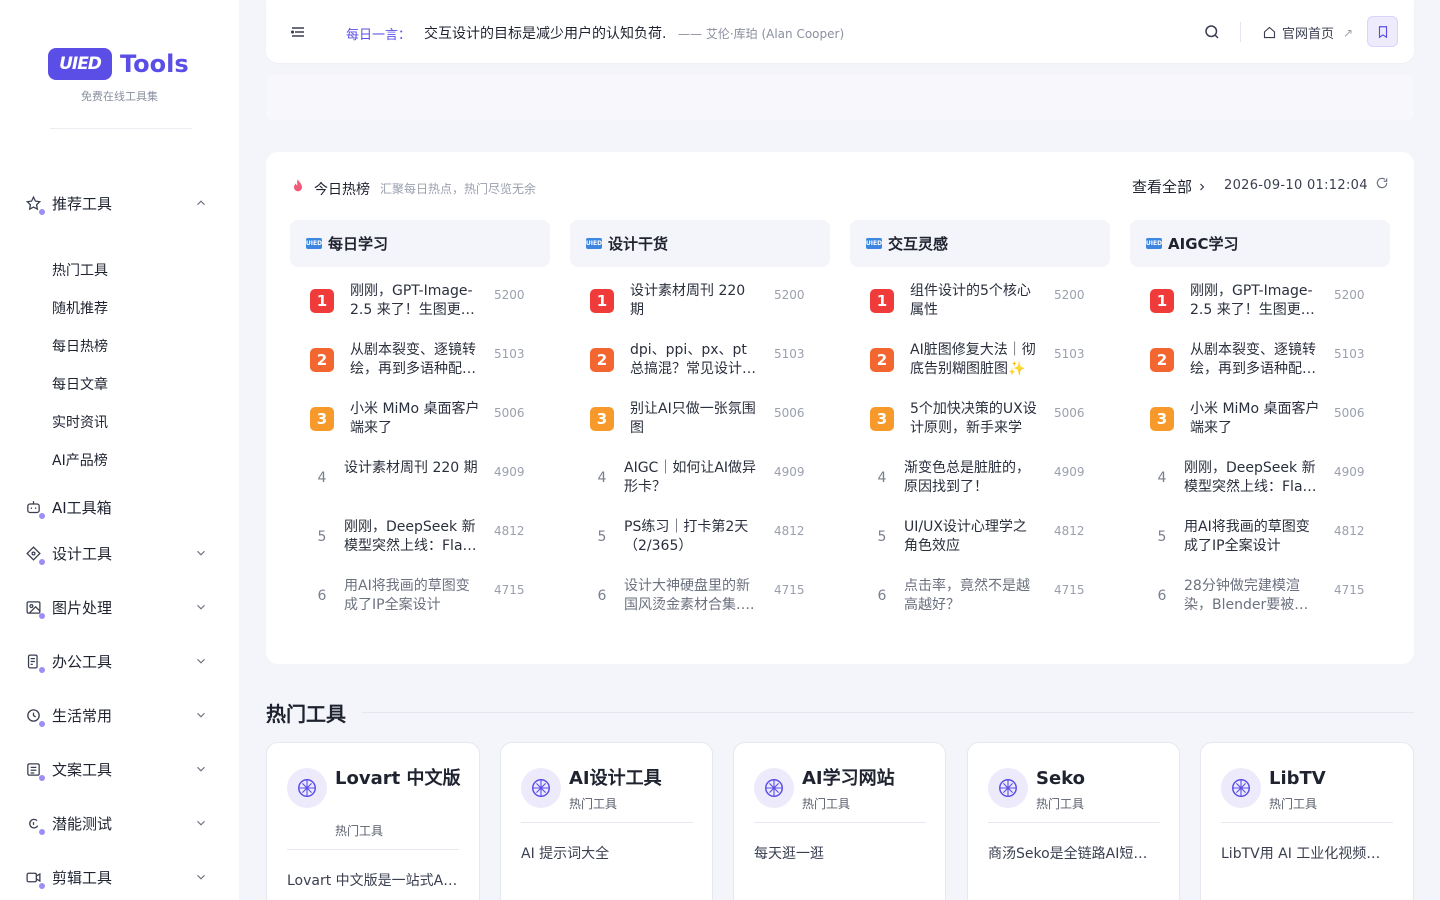  Describe the element at coordinates (980, 602) in the screenshot. I see `hot-list-item: 6 点击率，竟然不是越高越好？ 4715` at that location.